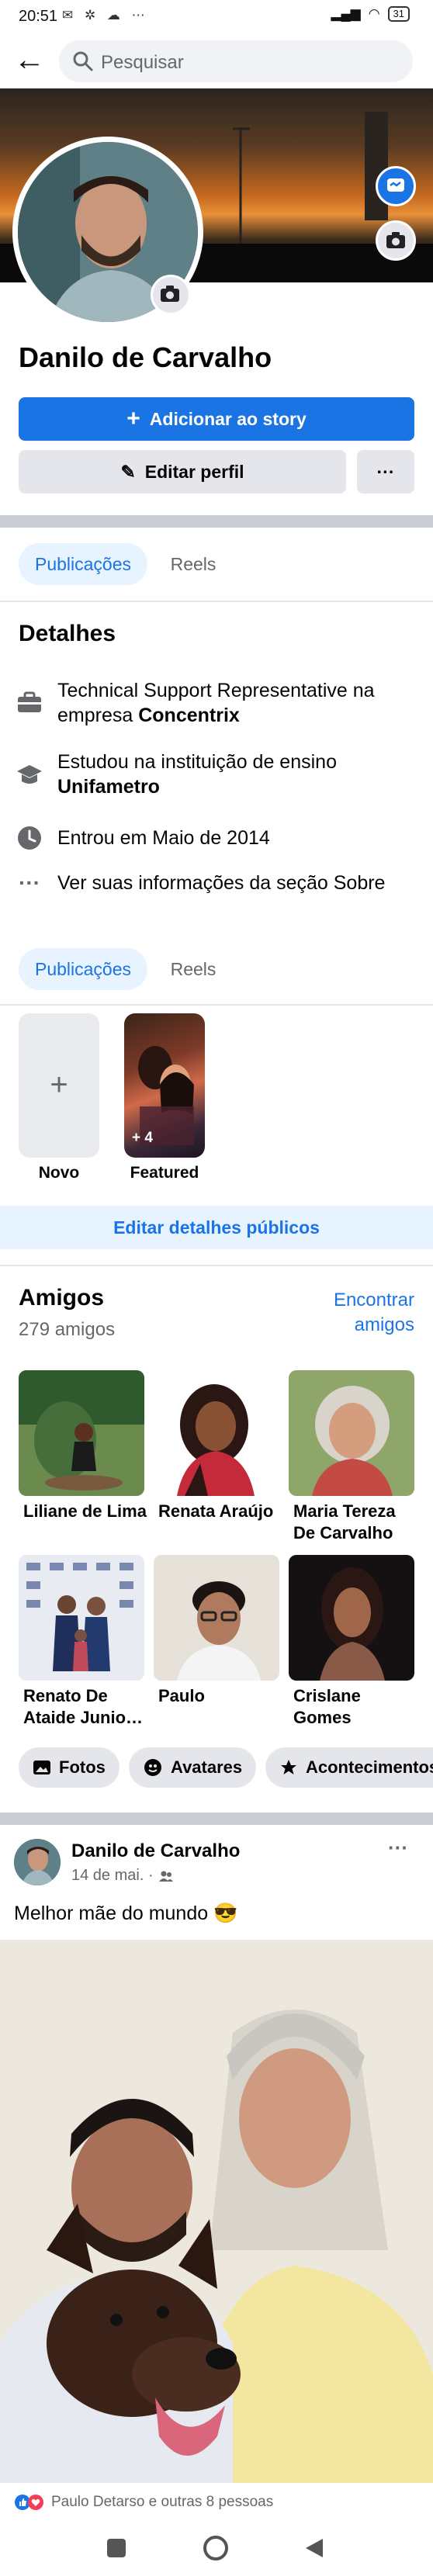 Image resolution: width=433 pixels, height=2576 pixels. I want to click on post-date: 14 de mai. ·, so click(113, 1876).